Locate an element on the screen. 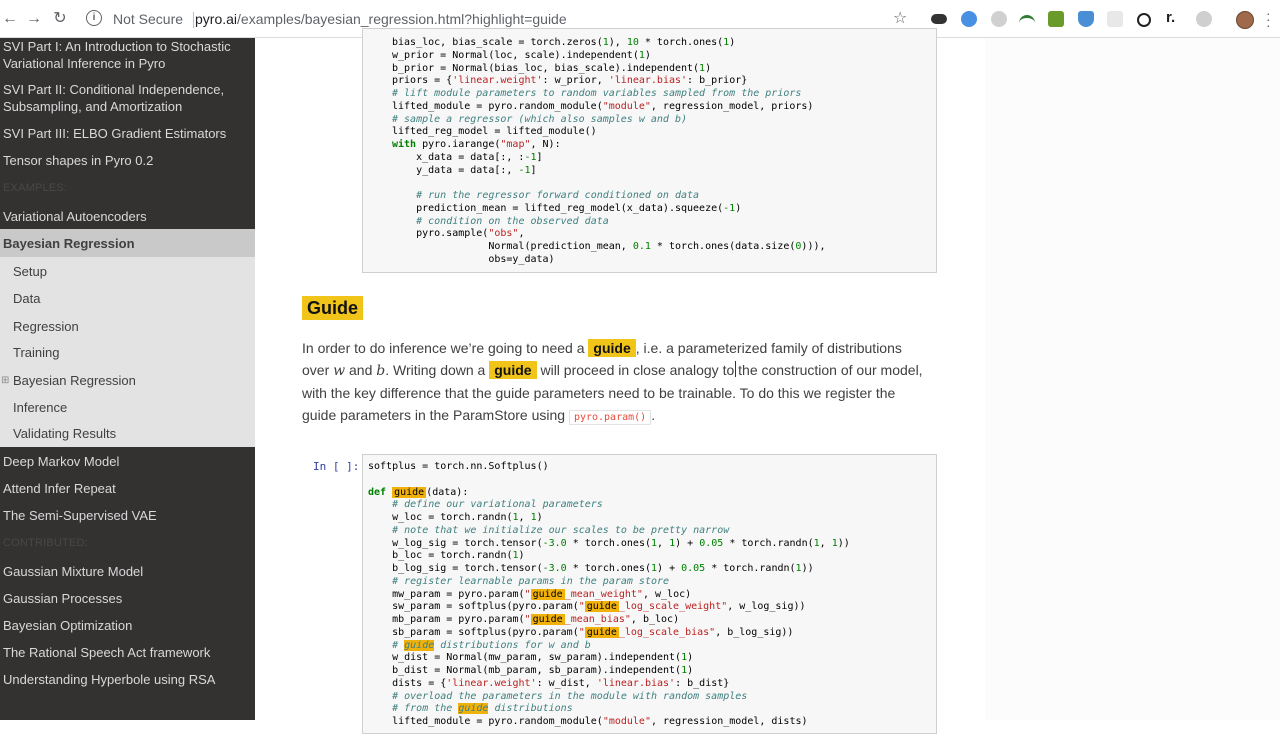 This screenshot has height=734, width=1280. sidebar-item-dmm: Deep Markov Model is located at coordinates (127, 461).